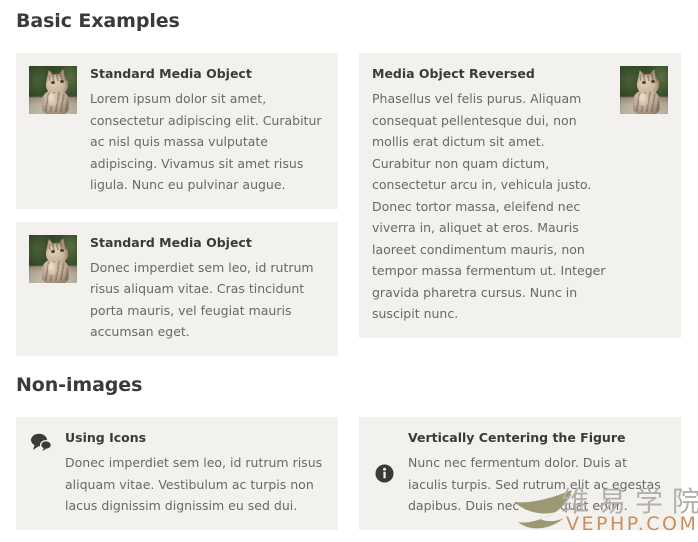 The height and width of the screenshot is (542, 698). I want to click on section-heading-non-images: Non-images, so click(79, 385).